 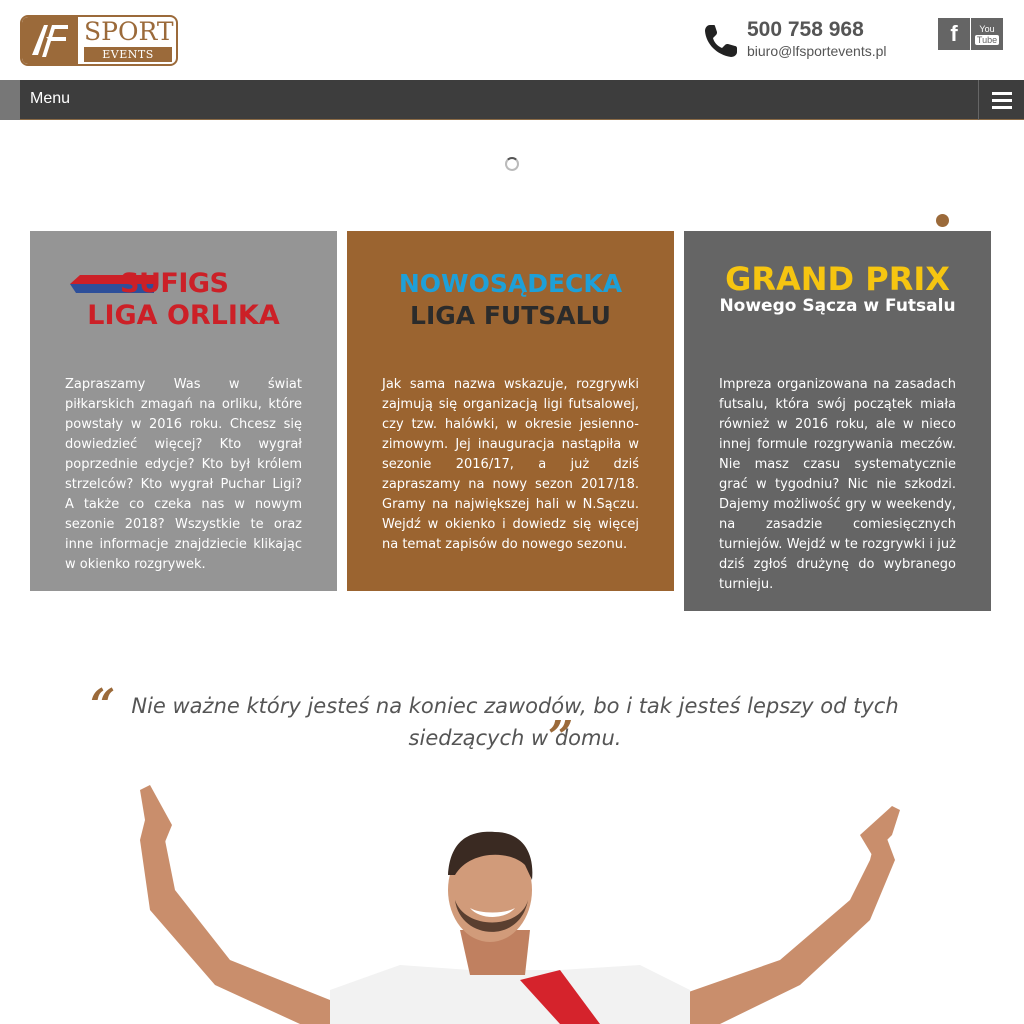 I want to click on logo-events-text: EVENTS, so click(x=128, y=54).